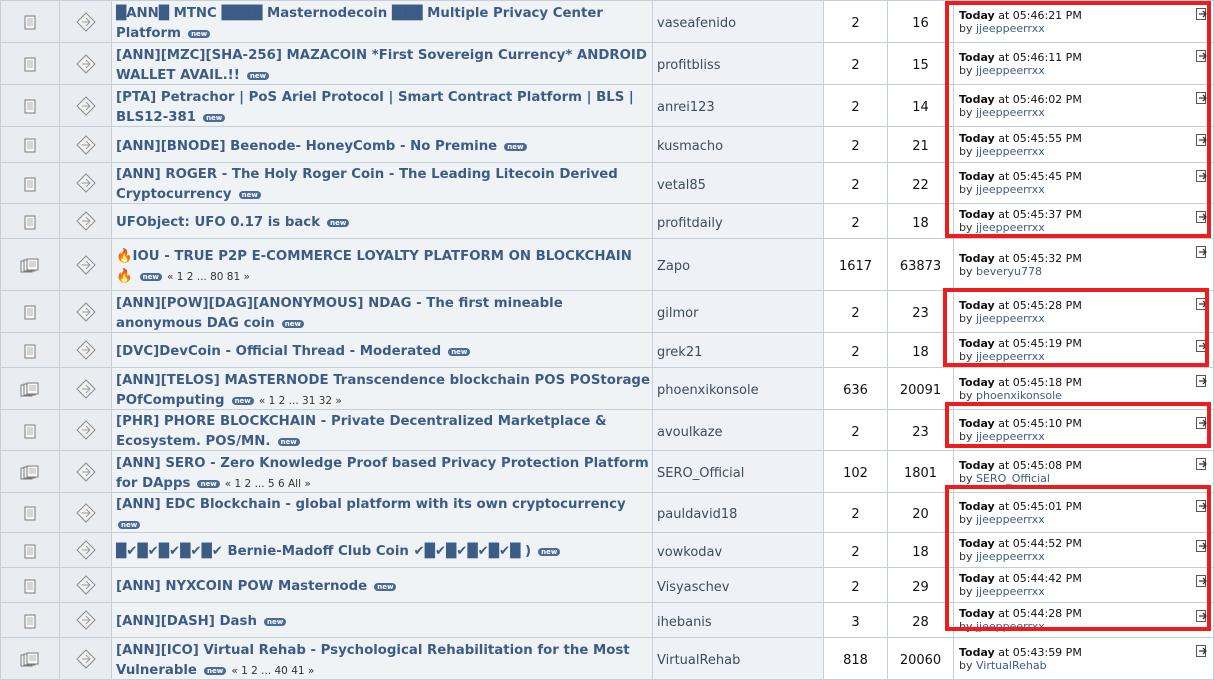 The width and height of the screenshot is (1214, 680). Describe the element at coordinates (690, 146) in the screenshot. I see `topic-starter: kusmacho` at that location.